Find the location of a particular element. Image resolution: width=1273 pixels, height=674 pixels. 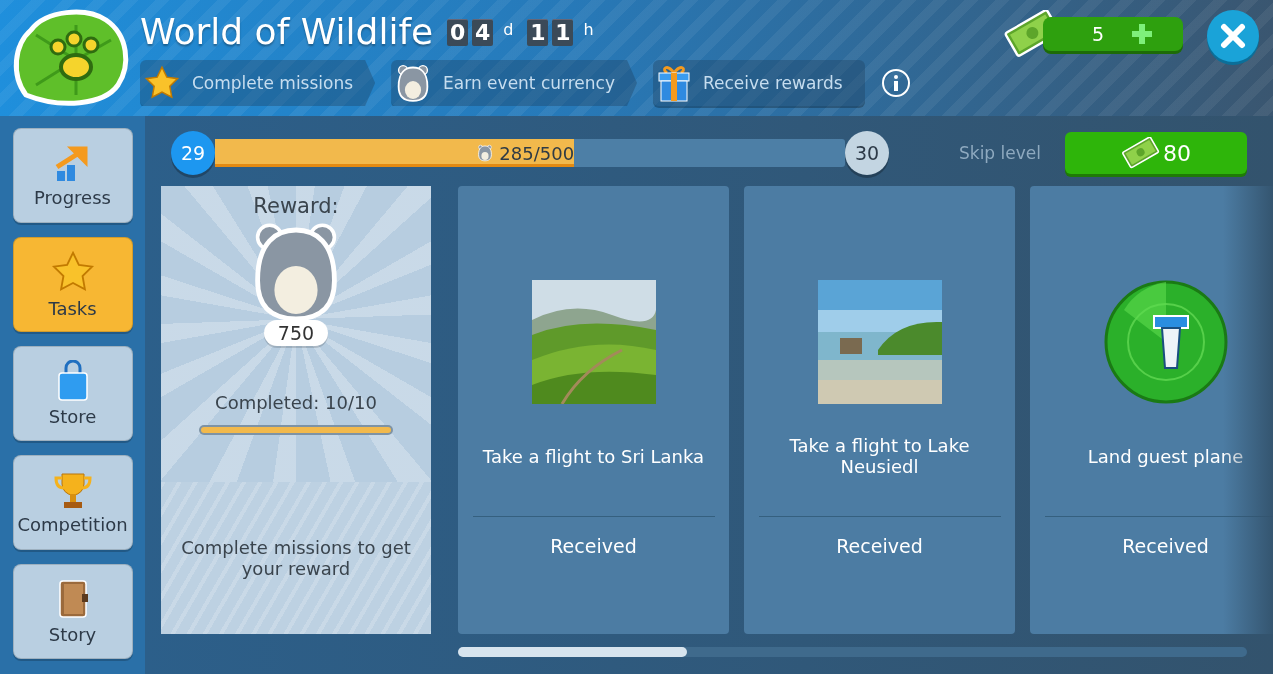

sidebar-tab: Competition is located at coordinates (72, 502).